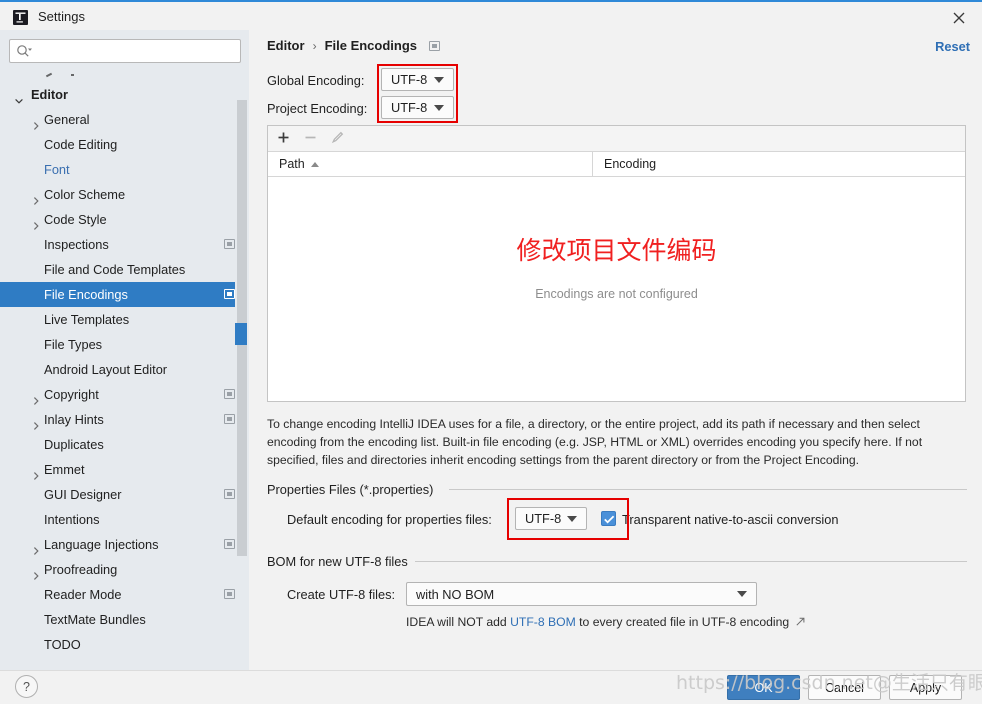 The image size is (982, 704). Describe the element at coordinates (241, 328) in the screenshot. I see `sidebar-scrollbar-thumb` at that location.